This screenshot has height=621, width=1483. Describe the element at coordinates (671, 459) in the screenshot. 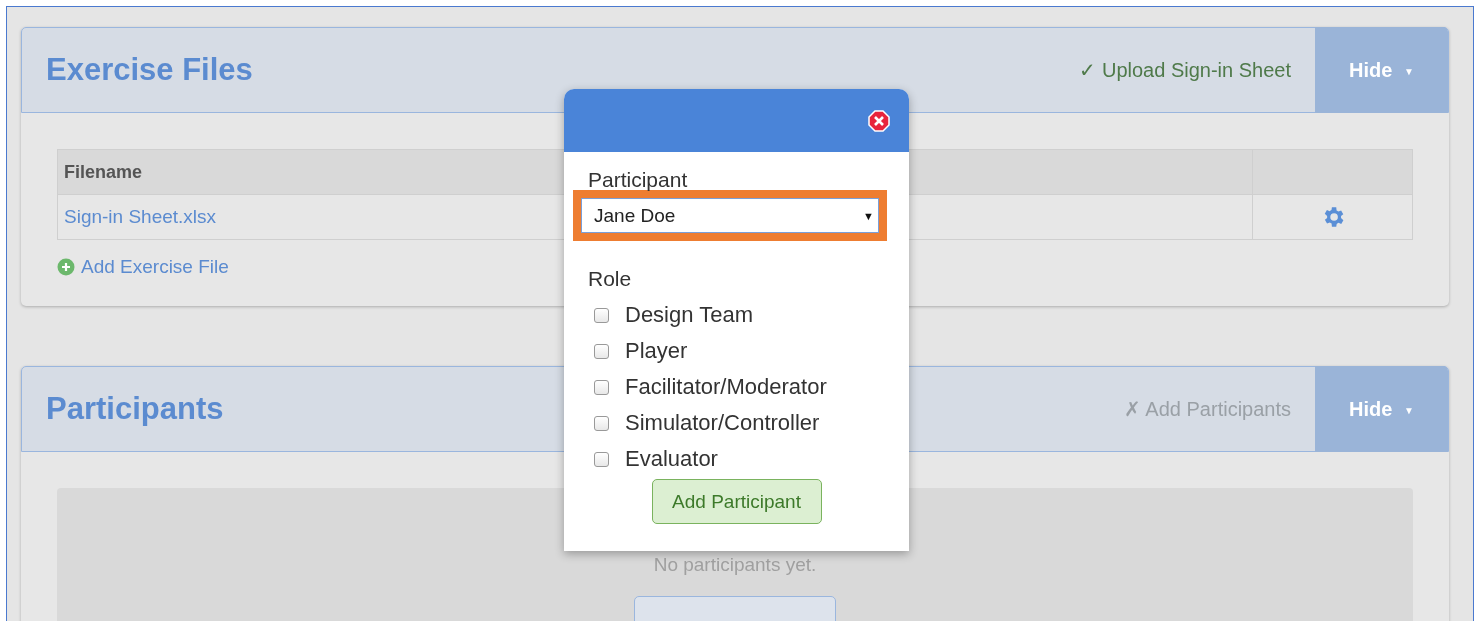

I see `role-option: Evaluator` at that location.